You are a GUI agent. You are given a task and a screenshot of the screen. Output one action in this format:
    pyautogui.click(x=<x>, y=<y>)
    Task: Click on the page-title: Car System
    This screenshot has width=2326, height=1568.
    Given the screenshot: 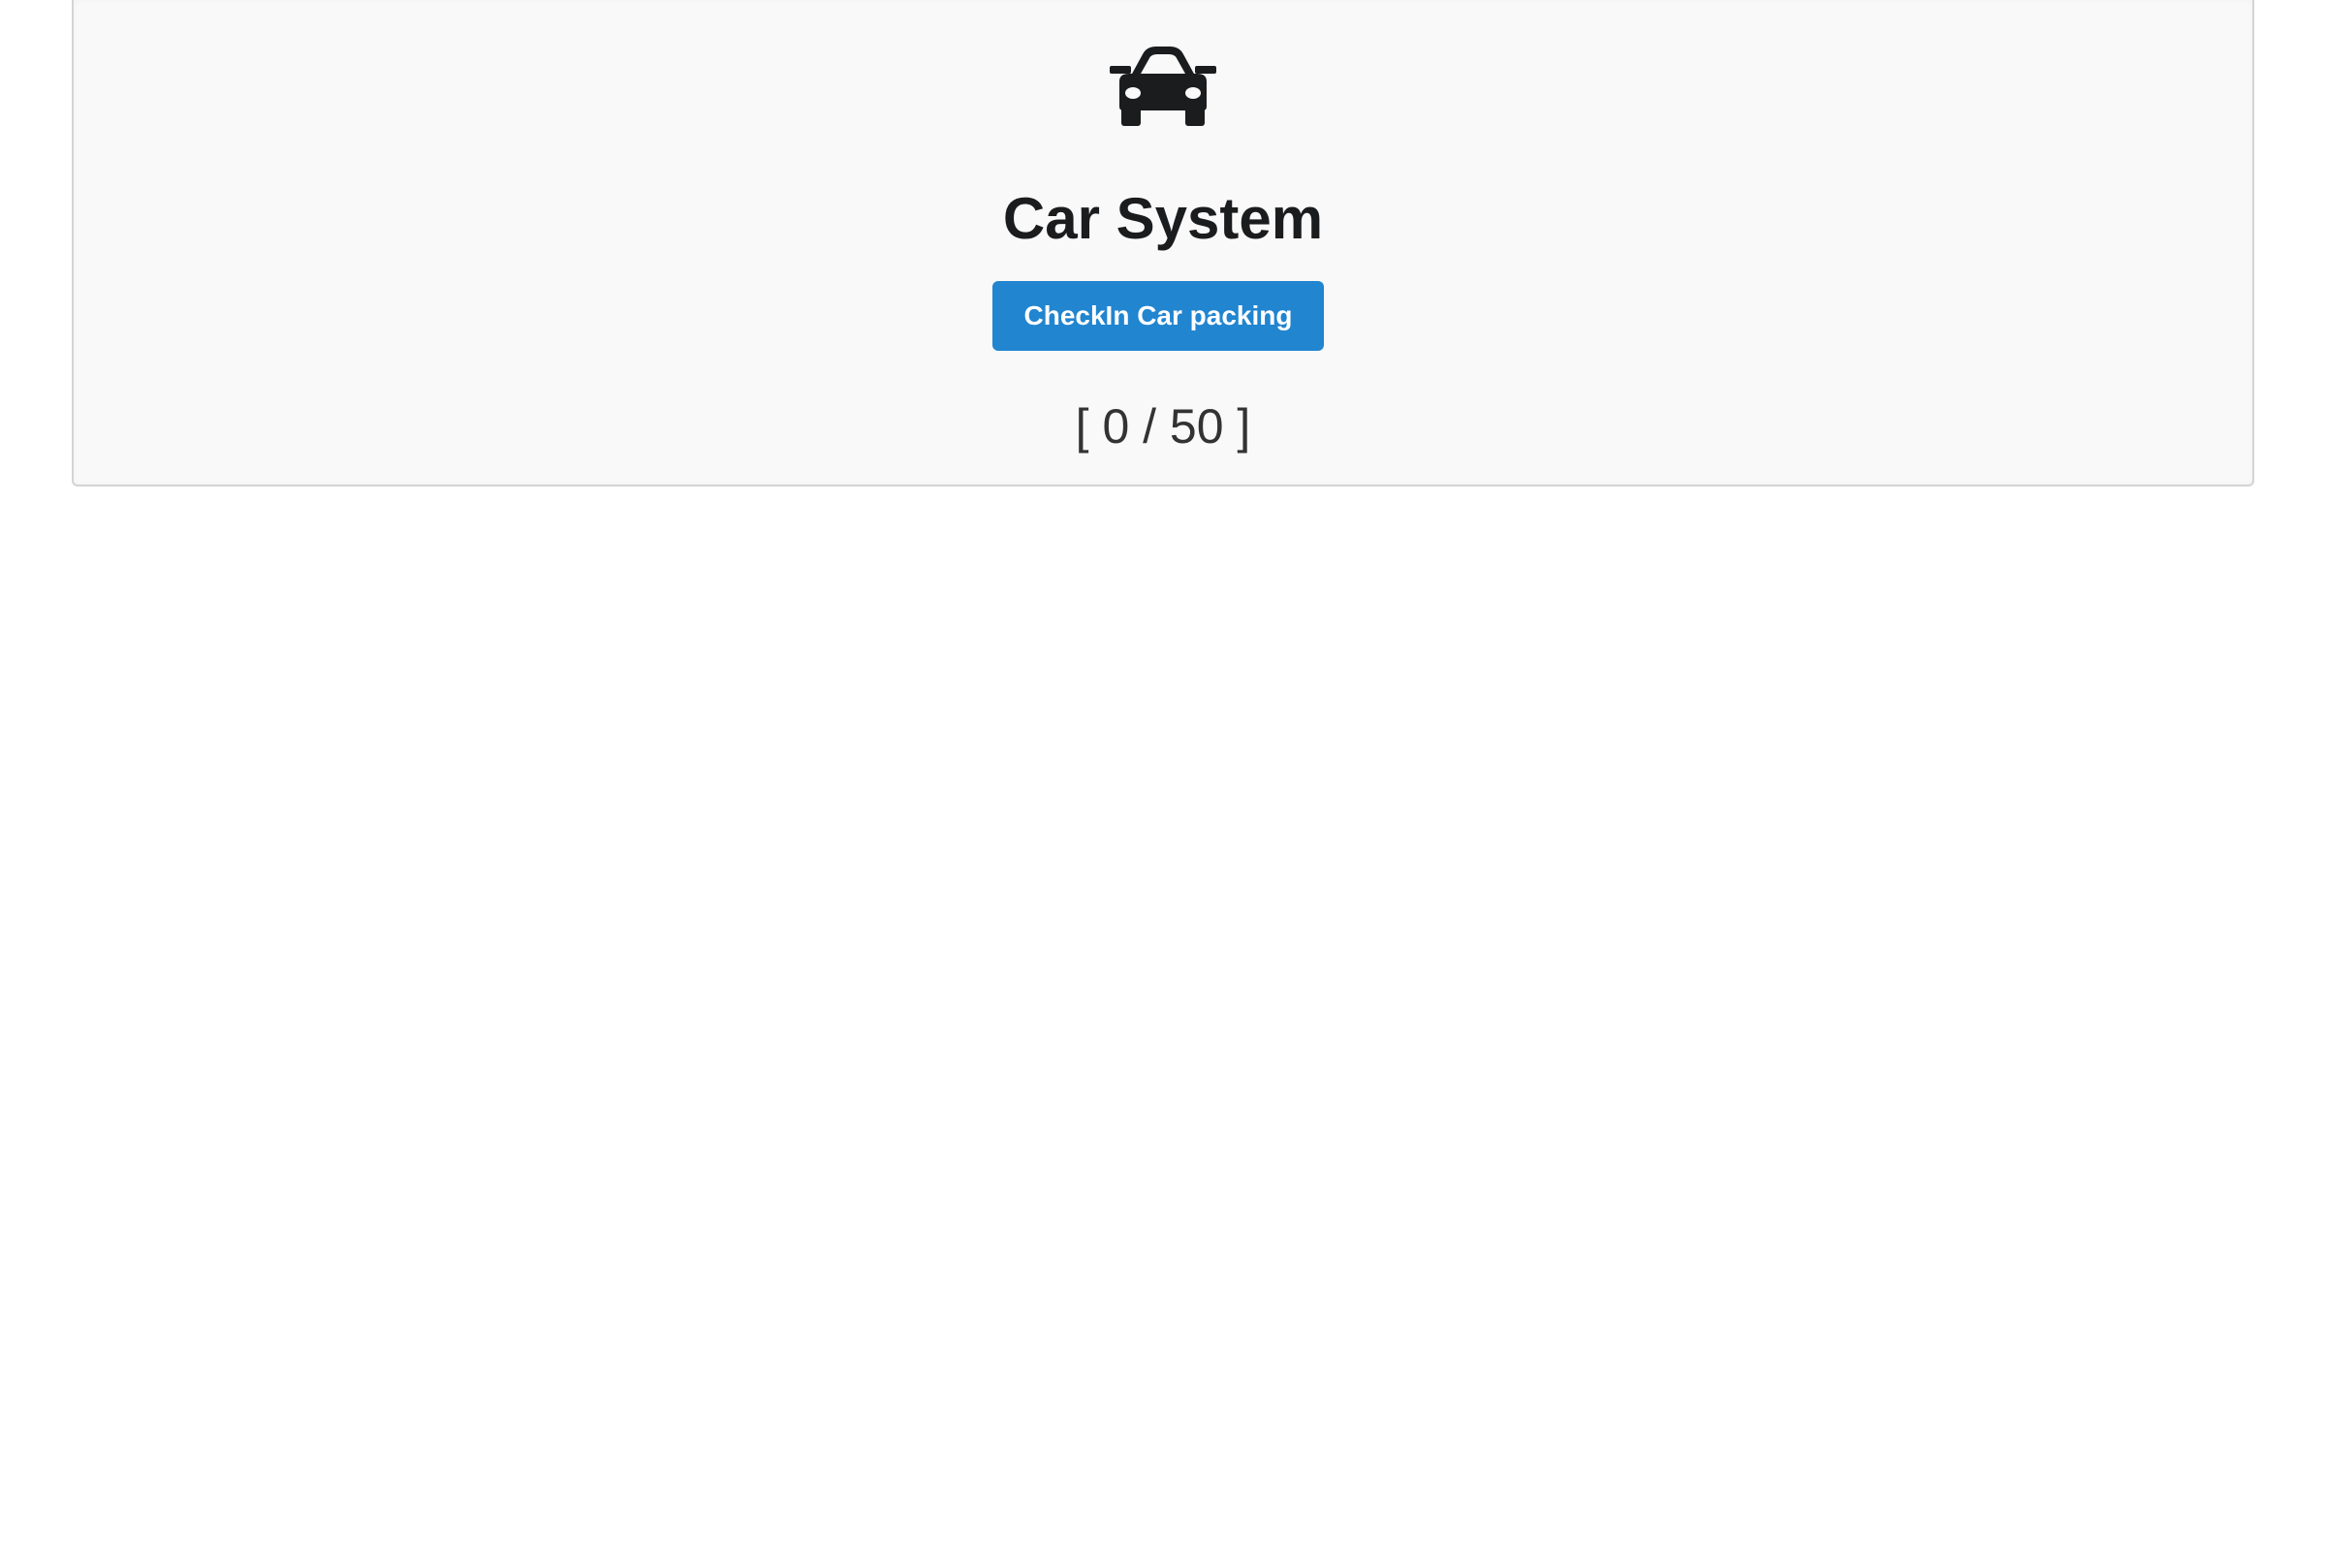 What is the action you would take?
    pyautogui.click(x=1163, y=219)
    